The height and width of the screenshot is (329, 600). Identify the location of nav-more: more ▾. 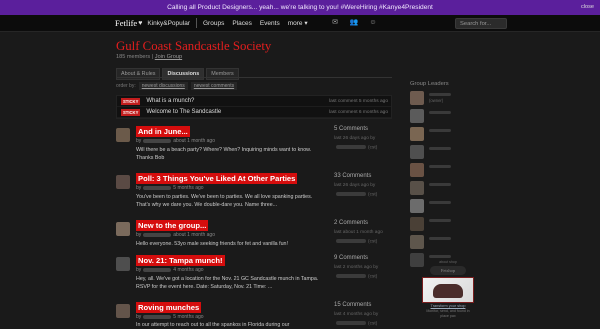
(298, 23).